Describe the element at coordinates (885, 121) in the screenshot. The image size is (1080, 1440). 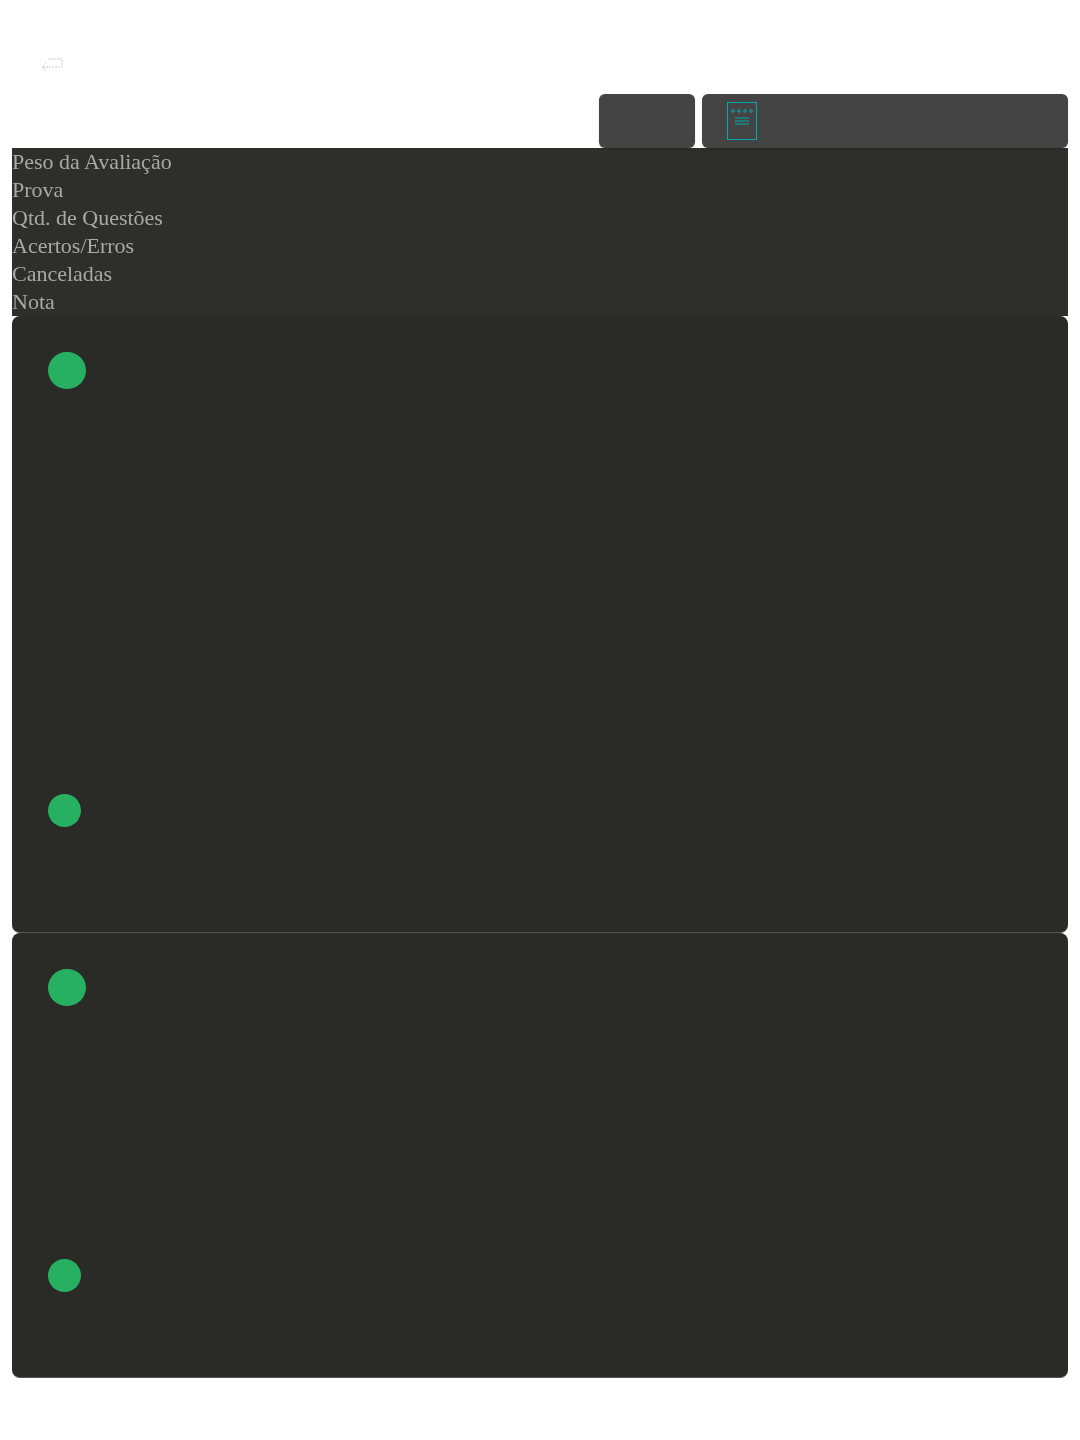
I see `calculator-button` at that location.